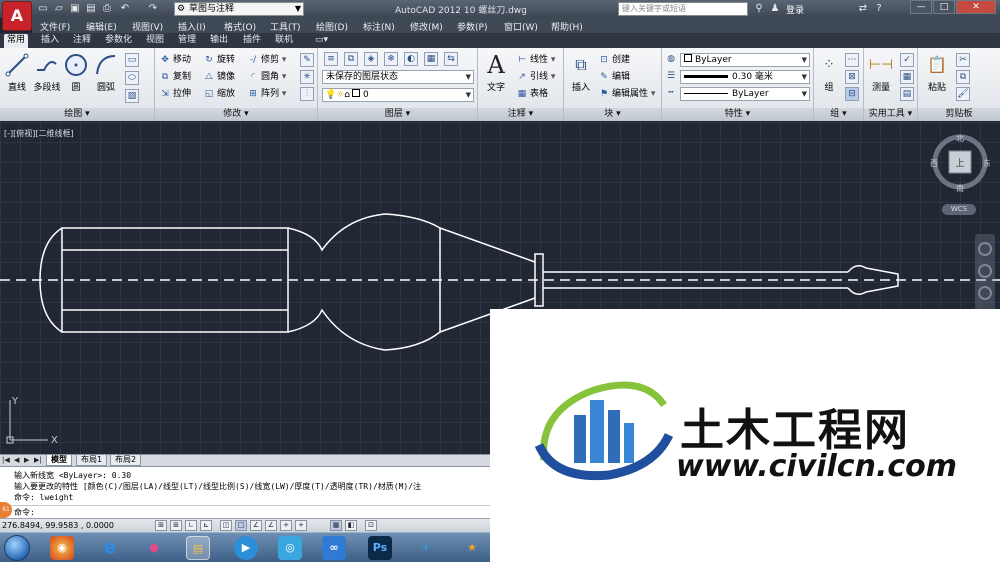  What do you see at coordinates (38, 460) in the screenshot?
I see `last-layout-icon: ▶|` at bounding box center [38, 460].